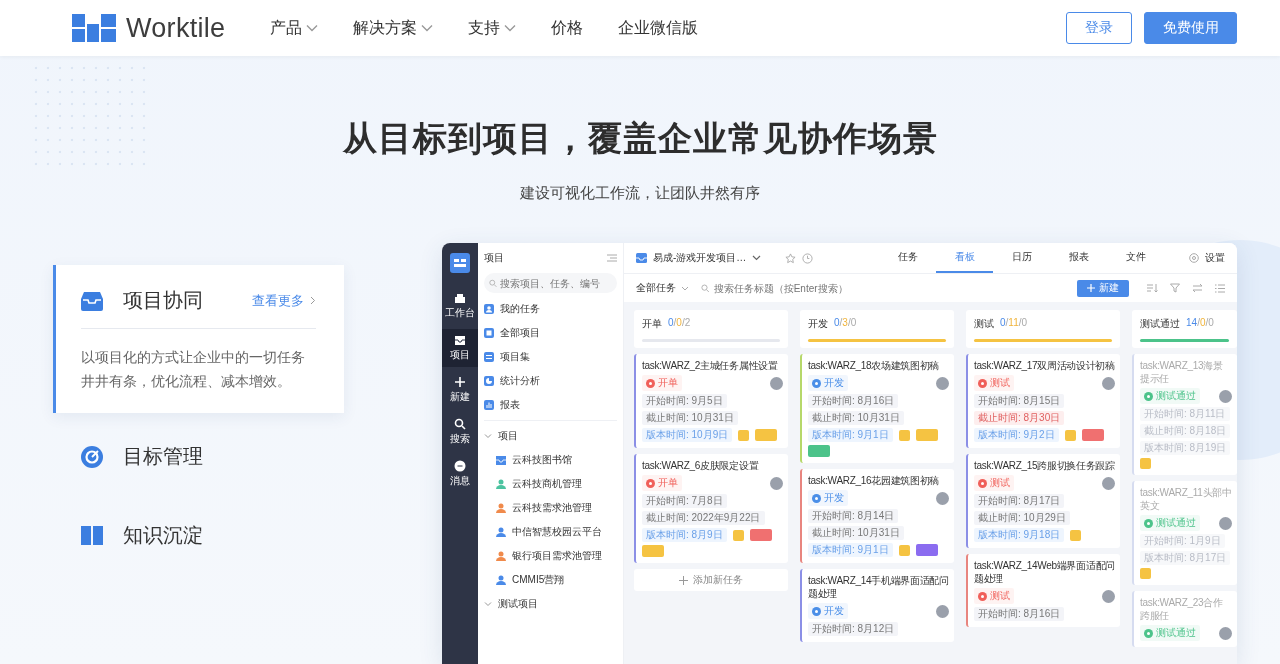  Describe the element at coordinates (853, 516) in the screenshot. I see `start-date-chip: 开始时间: 8月14日` at that location.